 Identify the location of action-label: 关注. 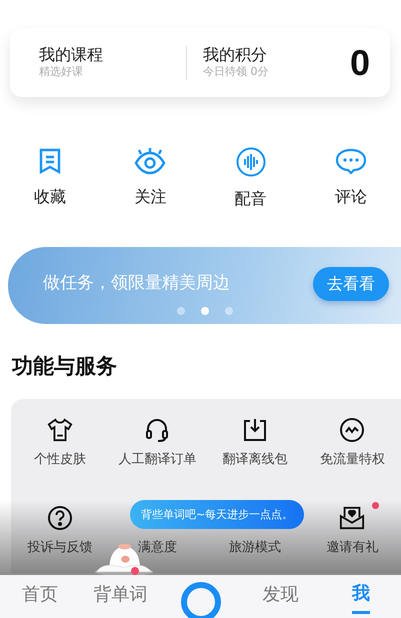
(150, 197).